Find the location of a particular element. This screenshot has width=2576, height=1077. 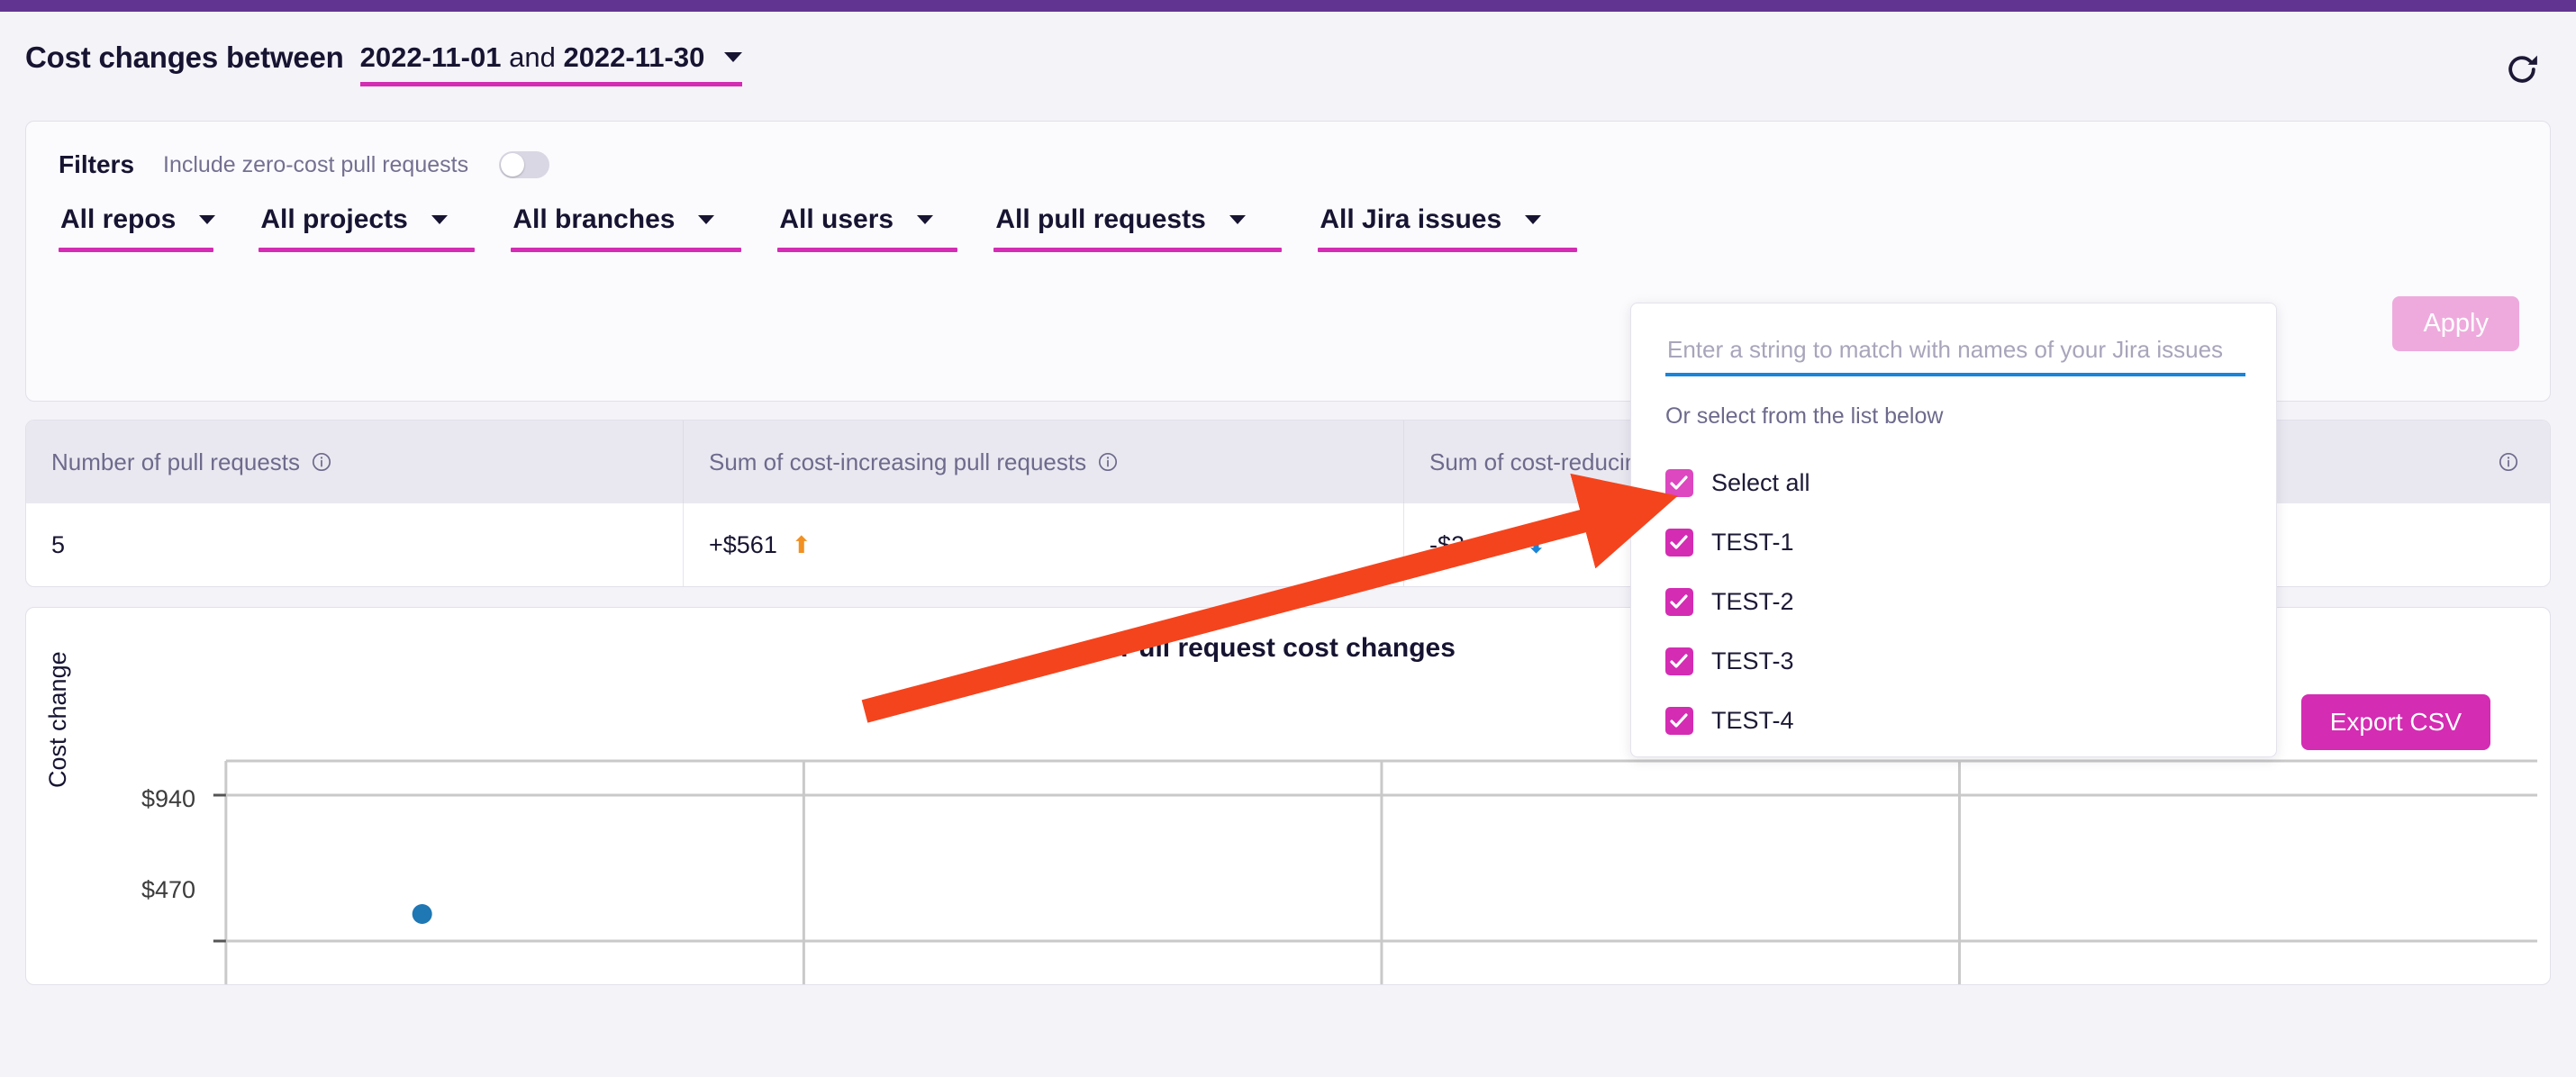

include-zero-cost-toggle is located at coordinates (524, 164).